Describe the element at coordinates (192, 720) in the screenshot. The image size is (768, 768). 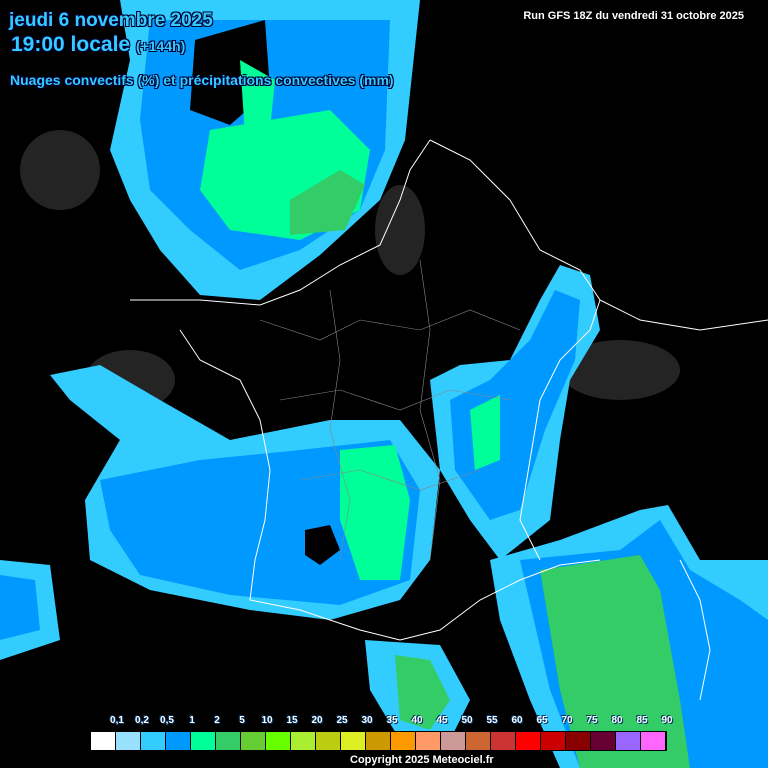
I see `legend-label: 1` at that location.